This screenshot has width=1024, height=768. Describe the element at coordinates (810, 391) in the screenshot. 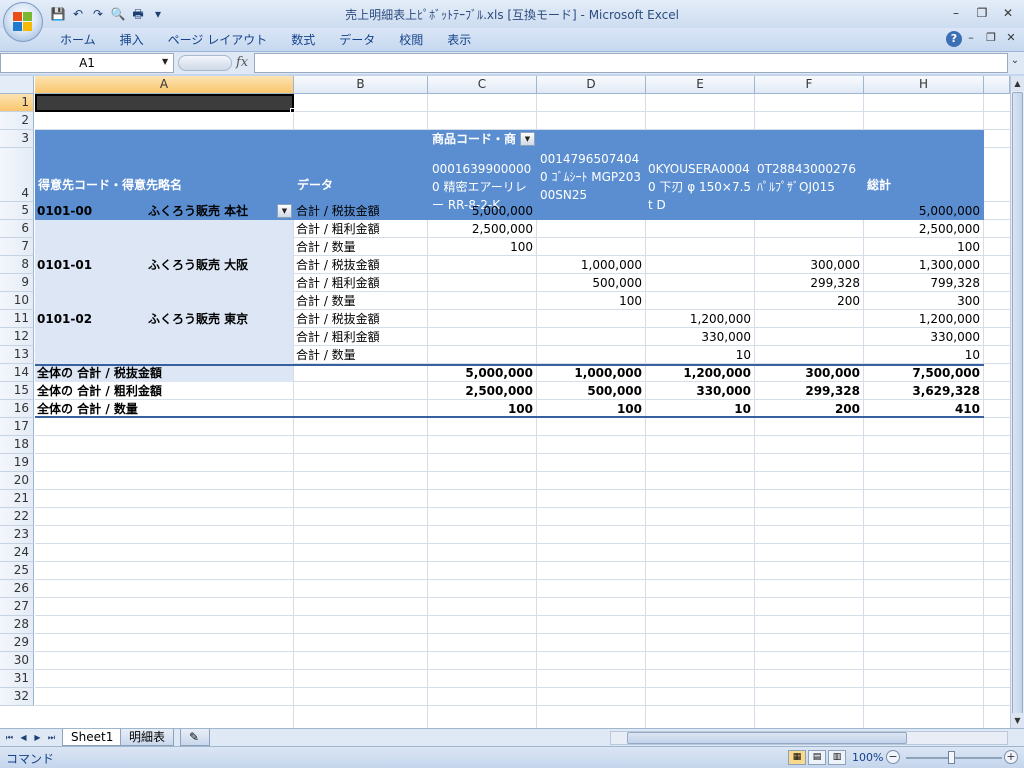

I see `grand-total-value: 299,328` at that location.